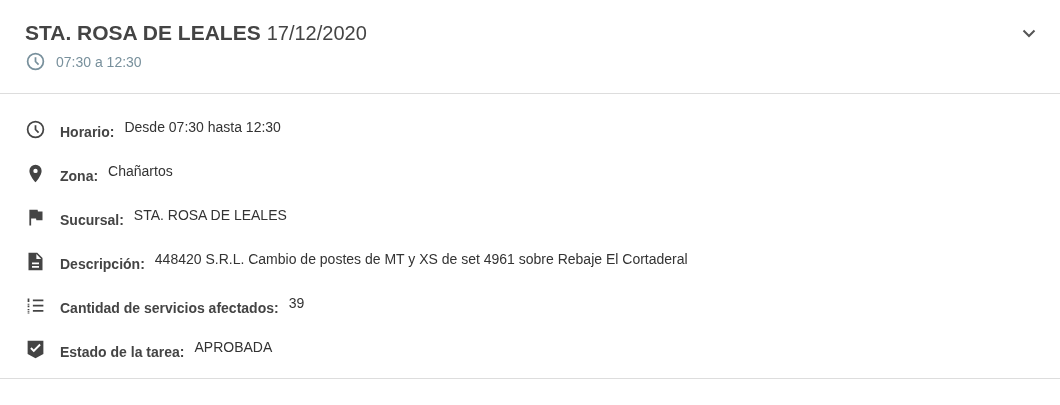 This screenshot has height=405, width=1060. What do you see at coordinates (35, 349) in the screenshot?
I see `shield-check-icon` at bounding box center [35, 349].